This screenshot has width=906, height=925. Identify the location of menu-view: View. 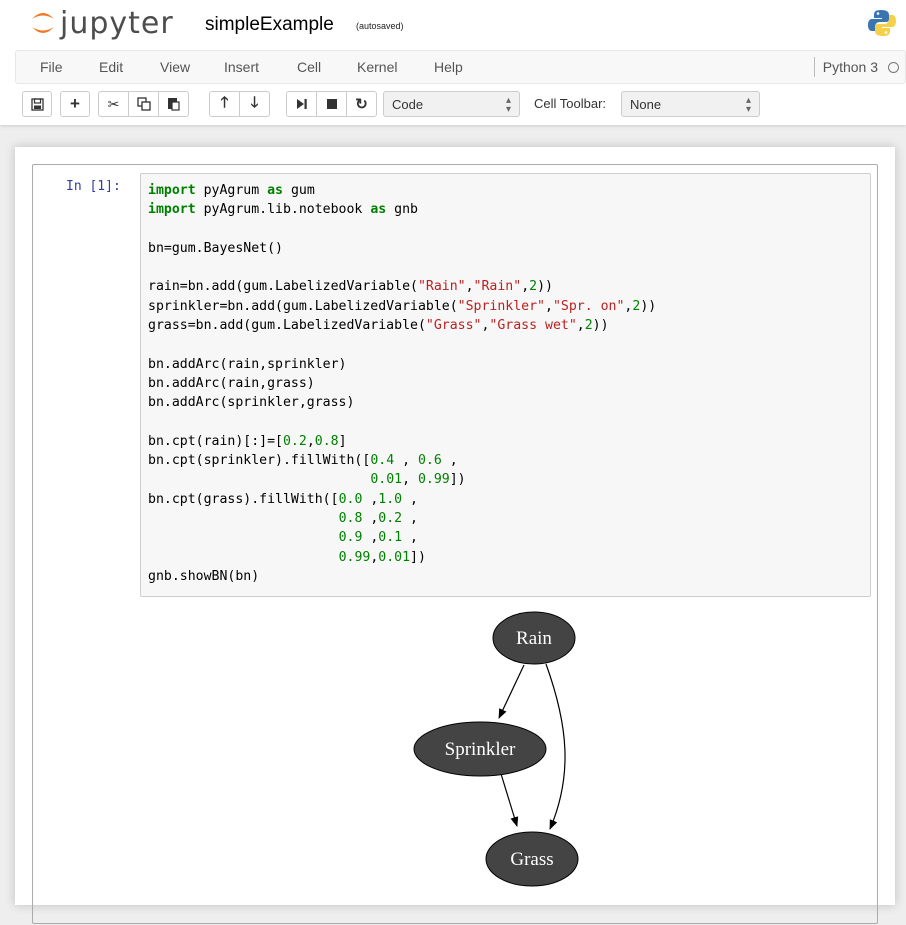
(175, 67).